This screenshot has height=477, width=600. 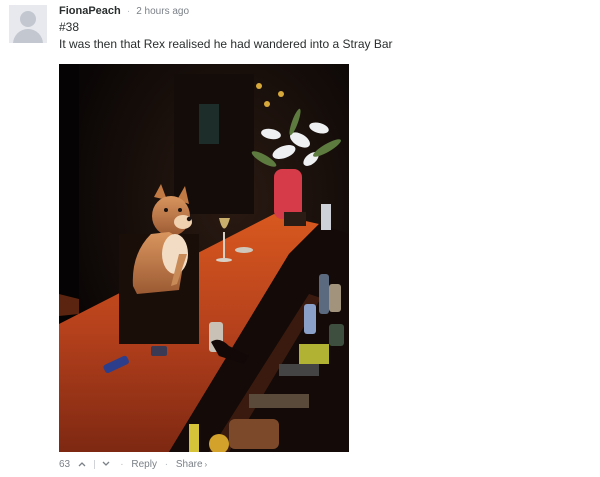 I want to click on chevron-up-icon, so click(x=82, y=464).